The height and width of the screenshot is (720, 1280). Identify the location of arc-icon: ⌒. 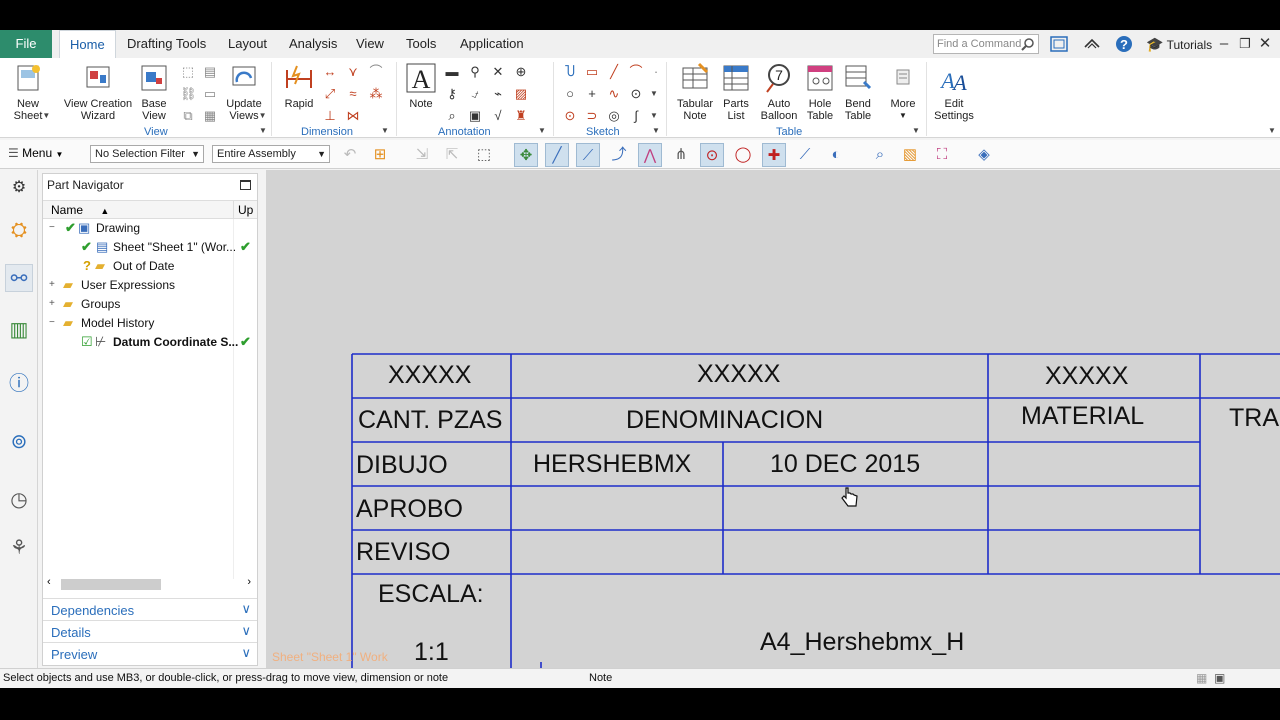
(636, 72).